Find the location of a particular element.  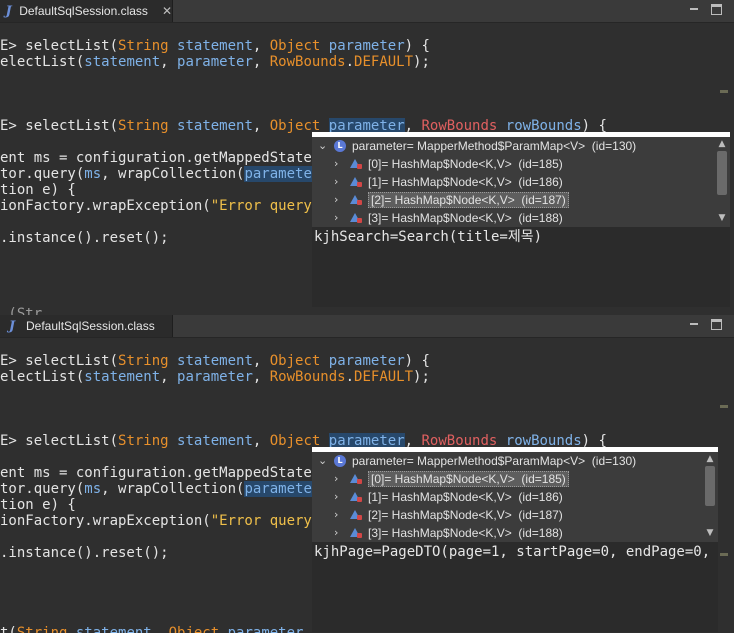

tree-row-selected: › [2]= HashMap$Node<K,V> (id=187) is located at coordinates (512, 200).